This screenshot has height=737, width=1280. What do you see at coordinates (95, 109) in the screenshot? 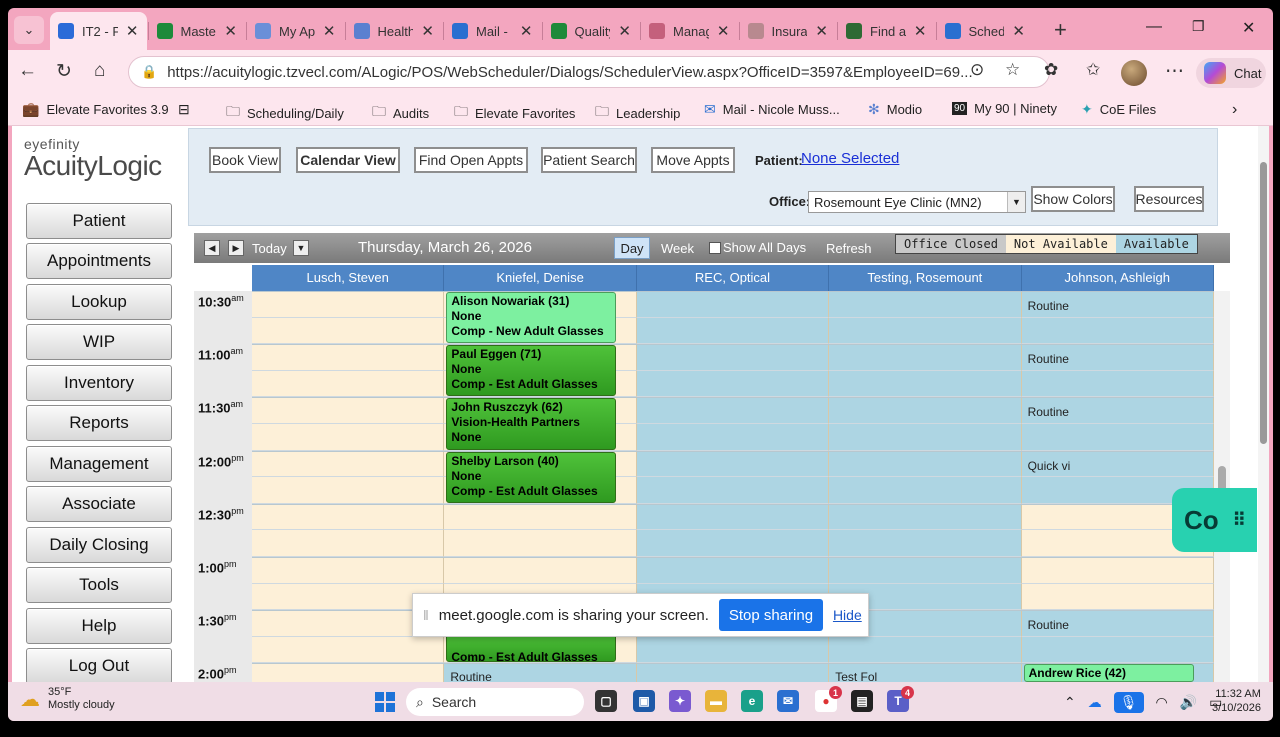
I see `bookmark-elevate-39: 💼 Elevate Favorites 3.9` at bounding box center [95, 109].